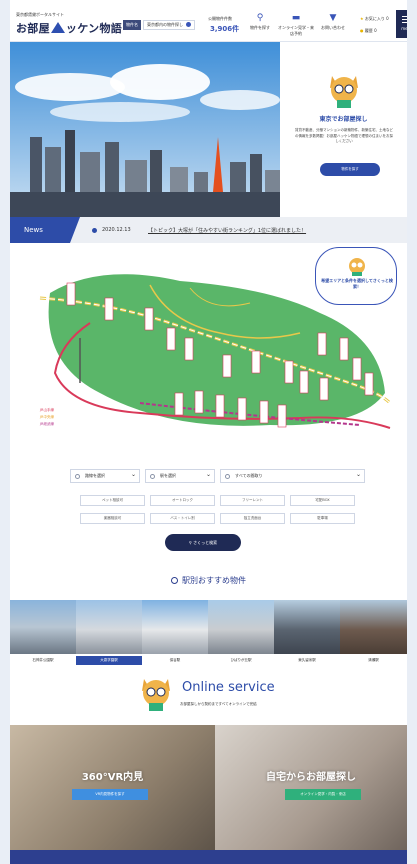 This screenshot has height=864, width=417. What do you see at coordinates (112, 518) in the screenshot?
I see `filter-chip: 楽器相談可` at bounding box center [112, 518].